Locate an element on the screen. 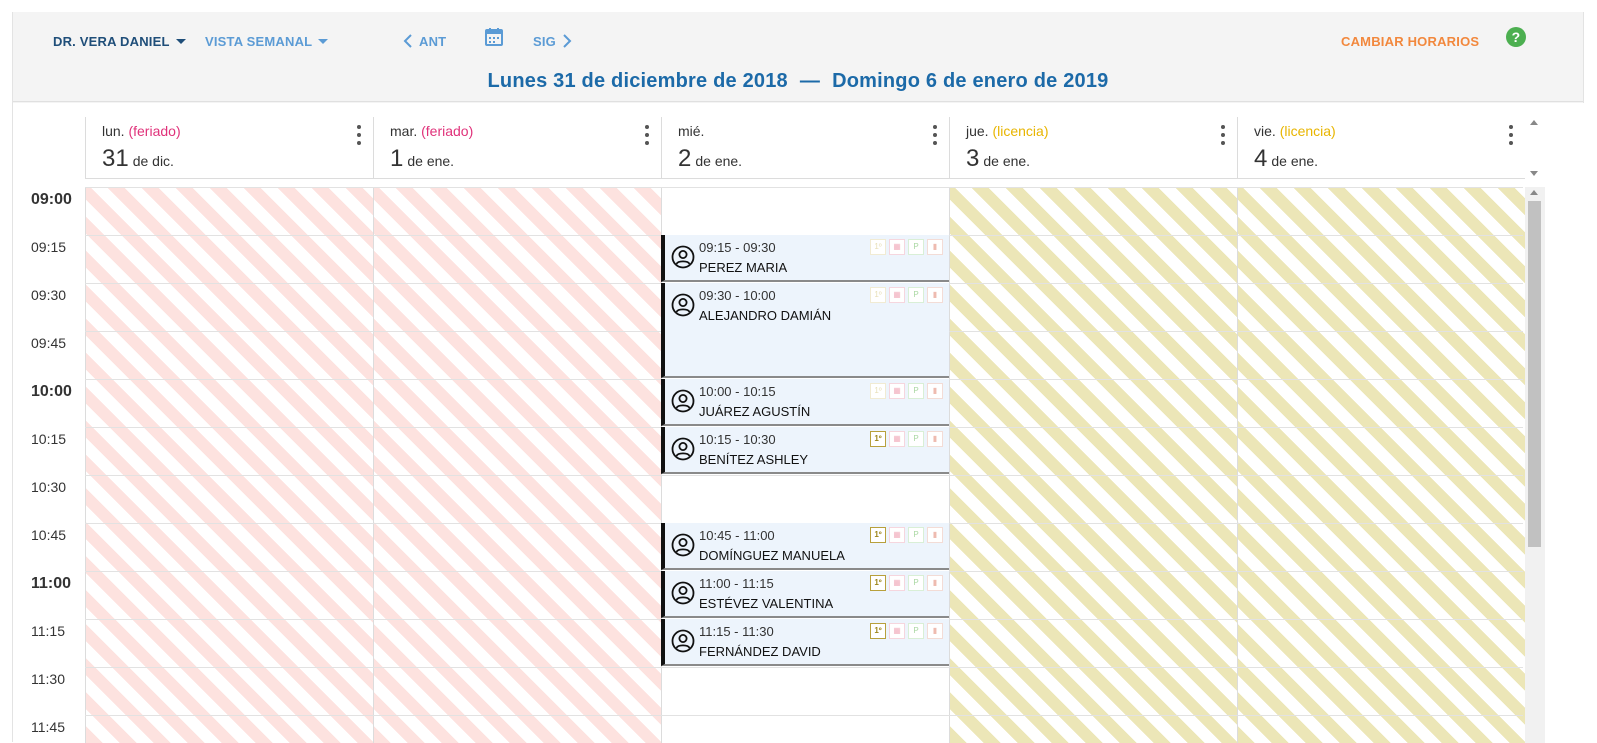 This screenshot has height=743, width=1597. chevron-left-icon is located at coordinates (407, 41).